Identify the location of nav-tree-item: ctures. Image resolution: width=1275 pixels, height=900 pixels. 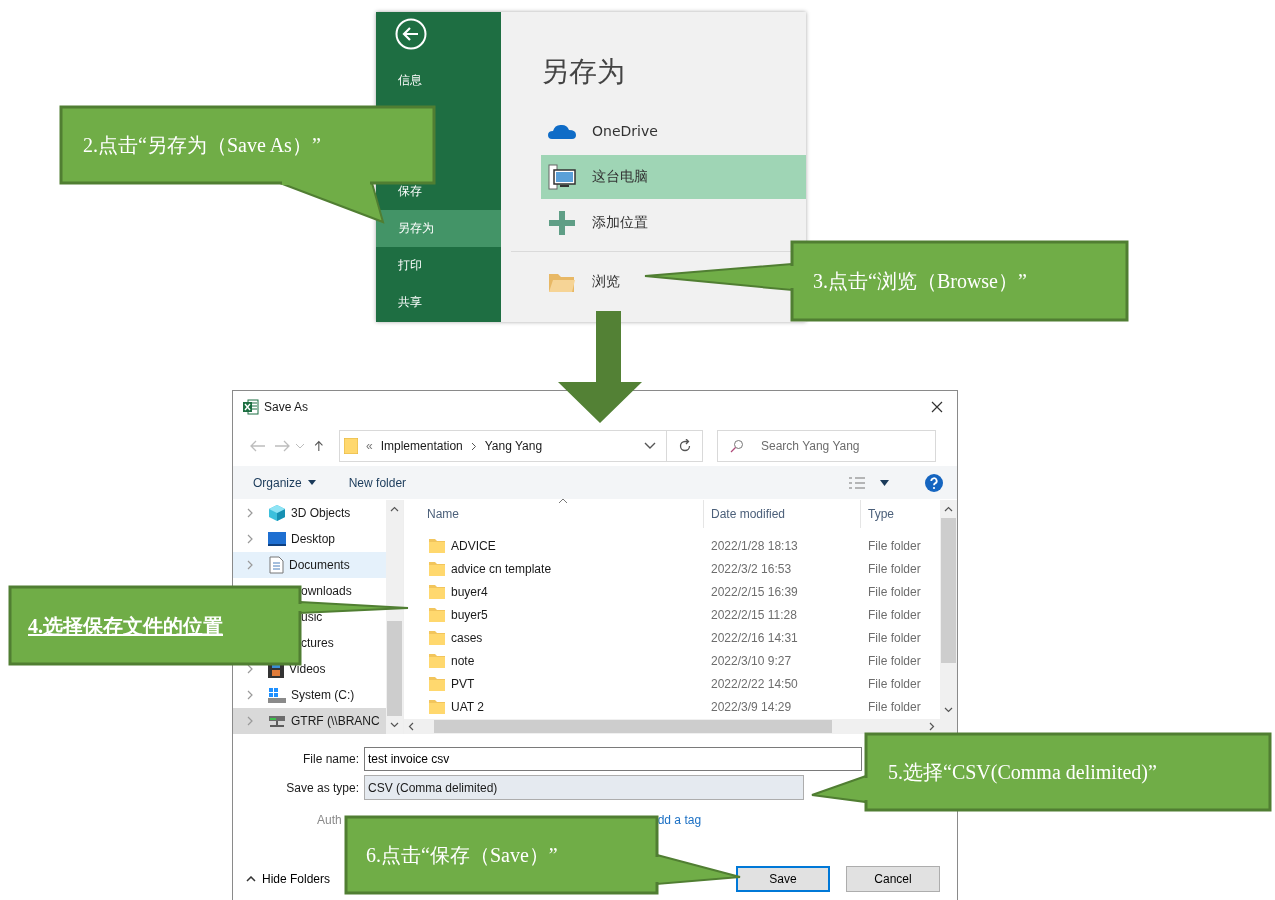
(317, 643).